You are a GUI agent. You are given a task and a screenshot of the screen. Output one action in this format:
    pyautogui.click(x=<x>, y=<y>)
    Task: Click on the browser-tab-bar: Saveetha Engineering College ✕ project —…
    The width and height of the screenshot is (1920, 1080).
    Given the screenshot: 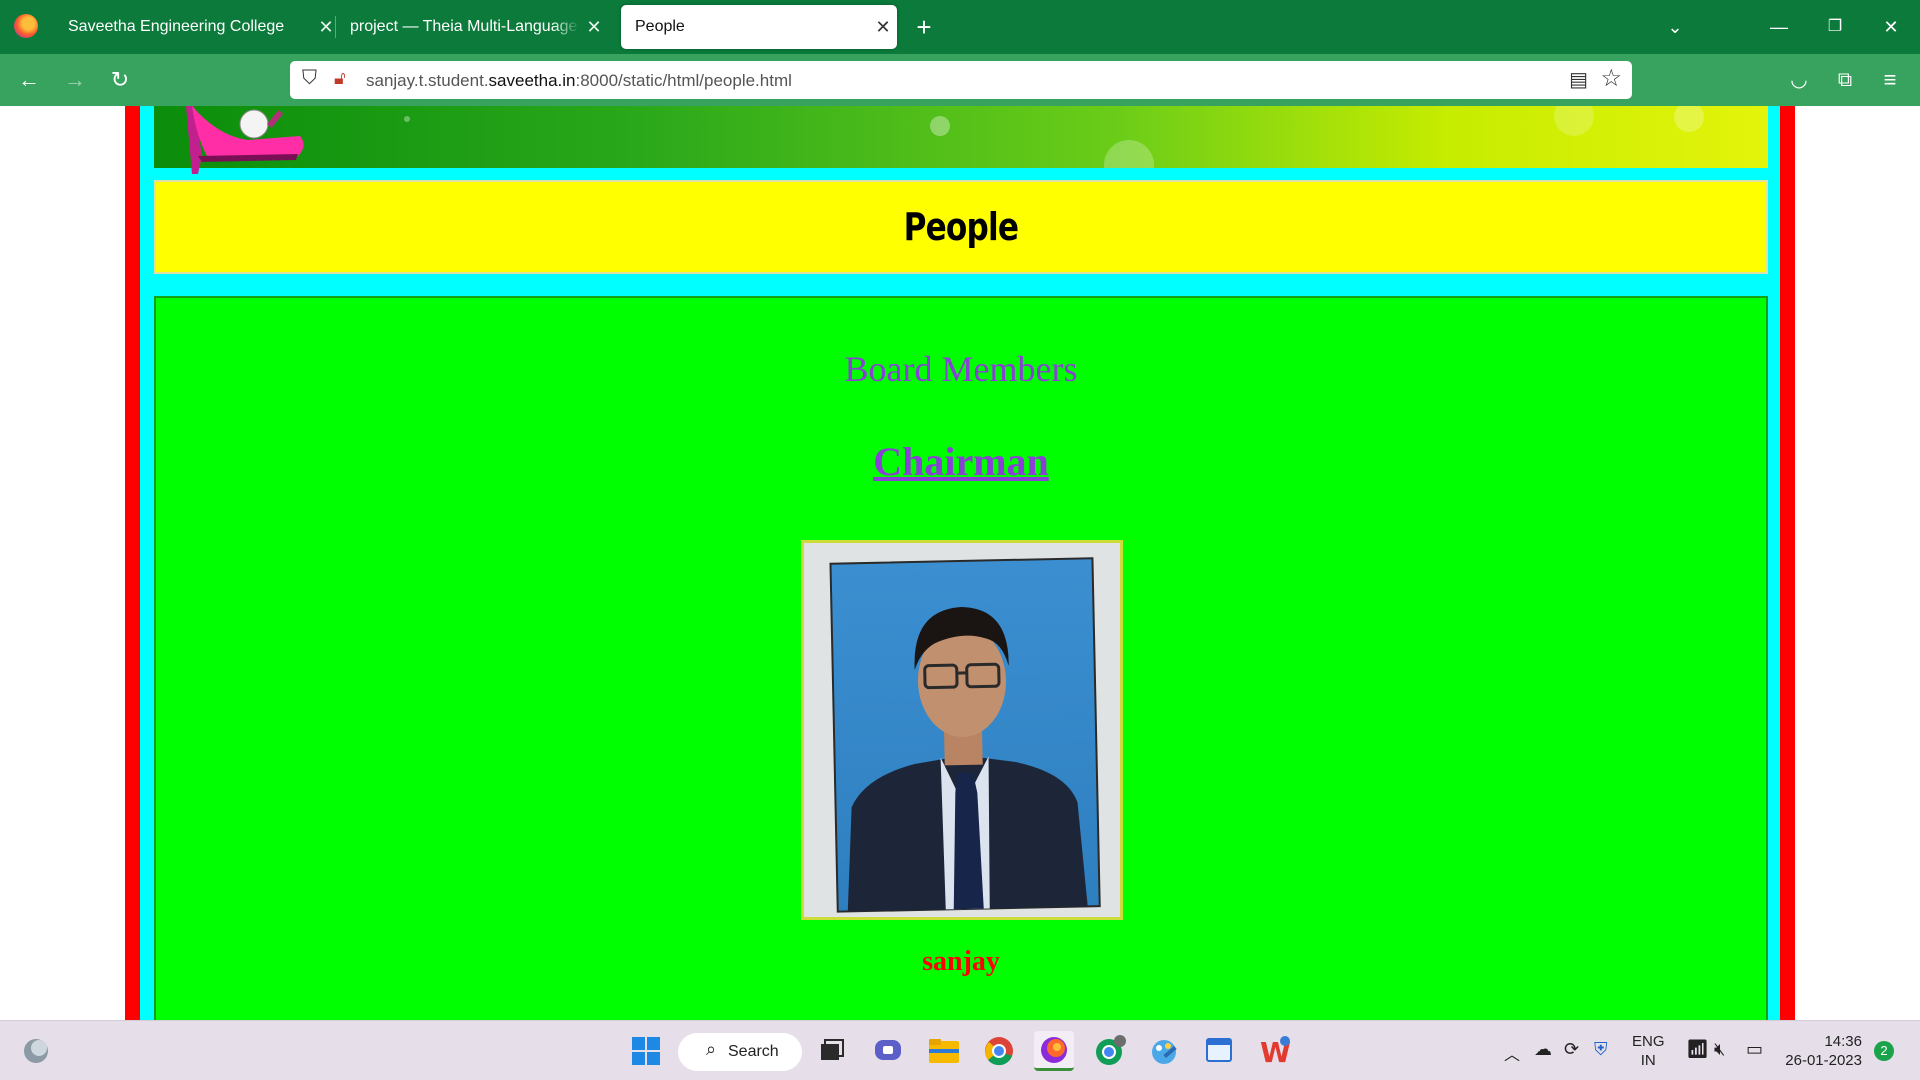 What is the action you would take?
    pyautogui.click(x=960, y=27)
    